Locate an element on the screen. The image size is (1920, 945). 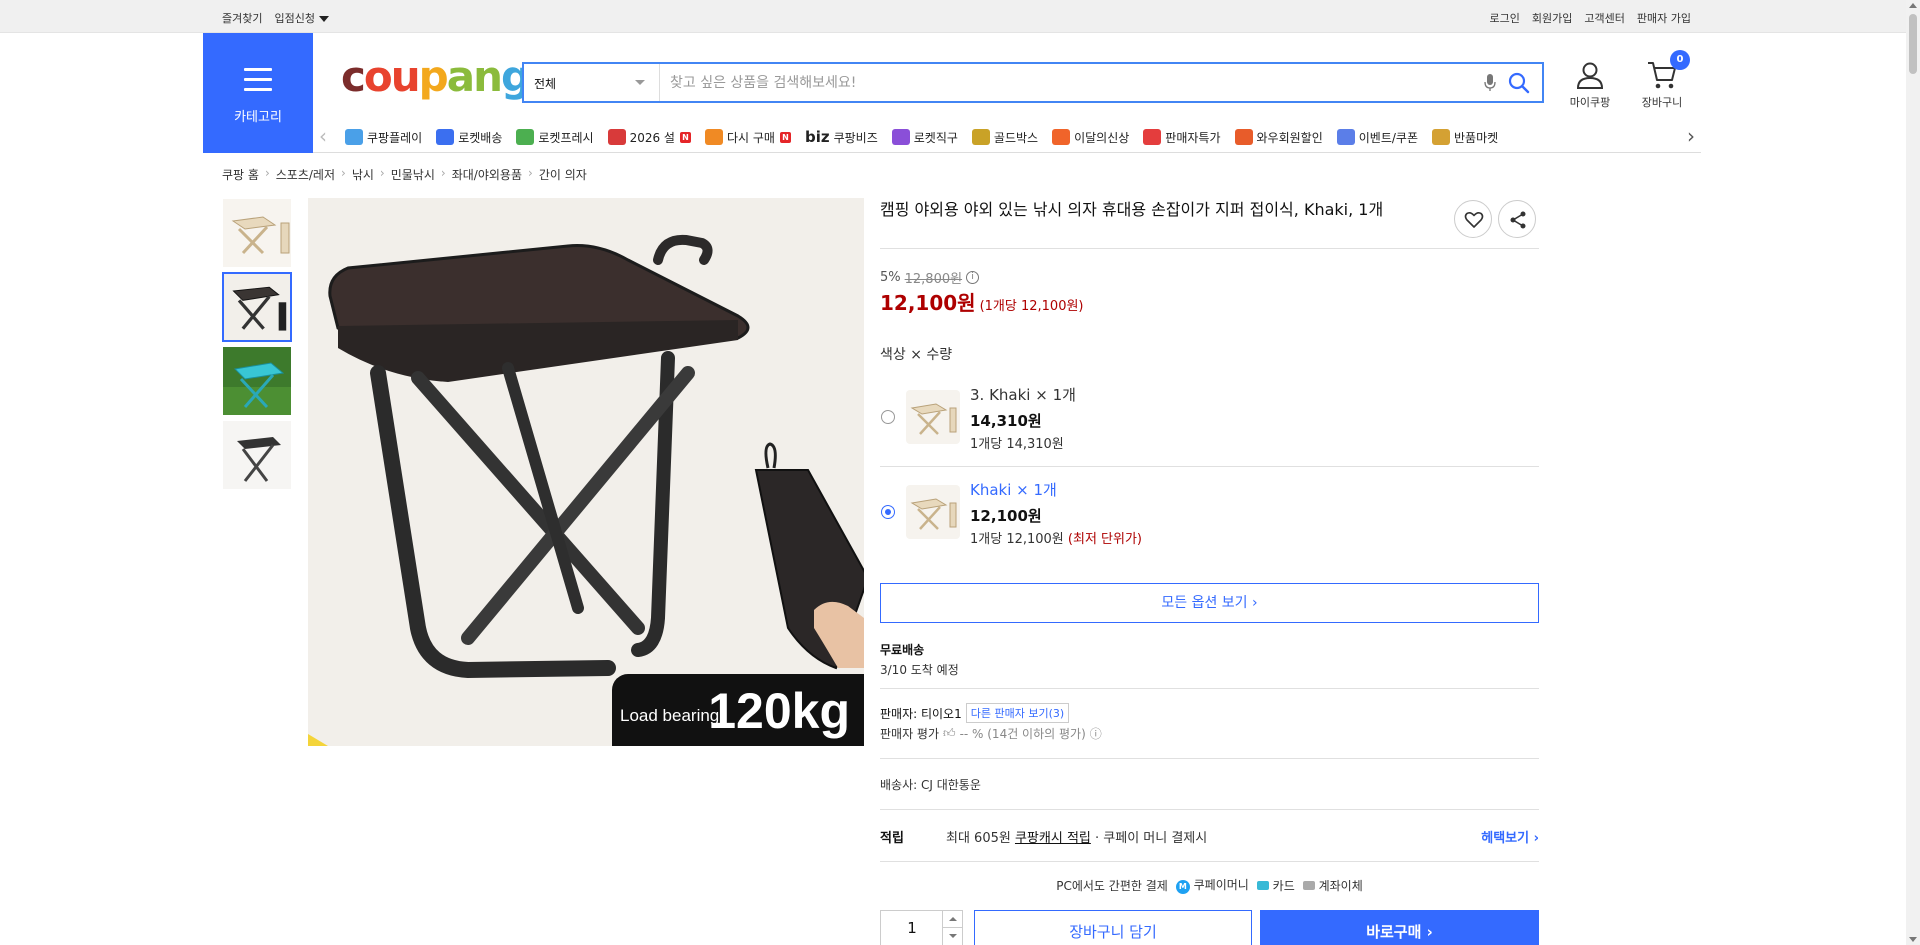
option-name: Khaki × 1개 is located at coordinates (1013, 490).